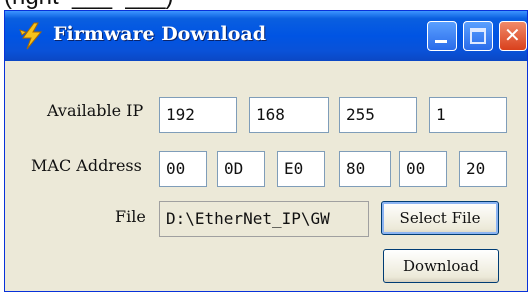  What do you see at coordinates (130, 216) in the screenshot?
I see `file-label: File` at bounding box center [130, 216].